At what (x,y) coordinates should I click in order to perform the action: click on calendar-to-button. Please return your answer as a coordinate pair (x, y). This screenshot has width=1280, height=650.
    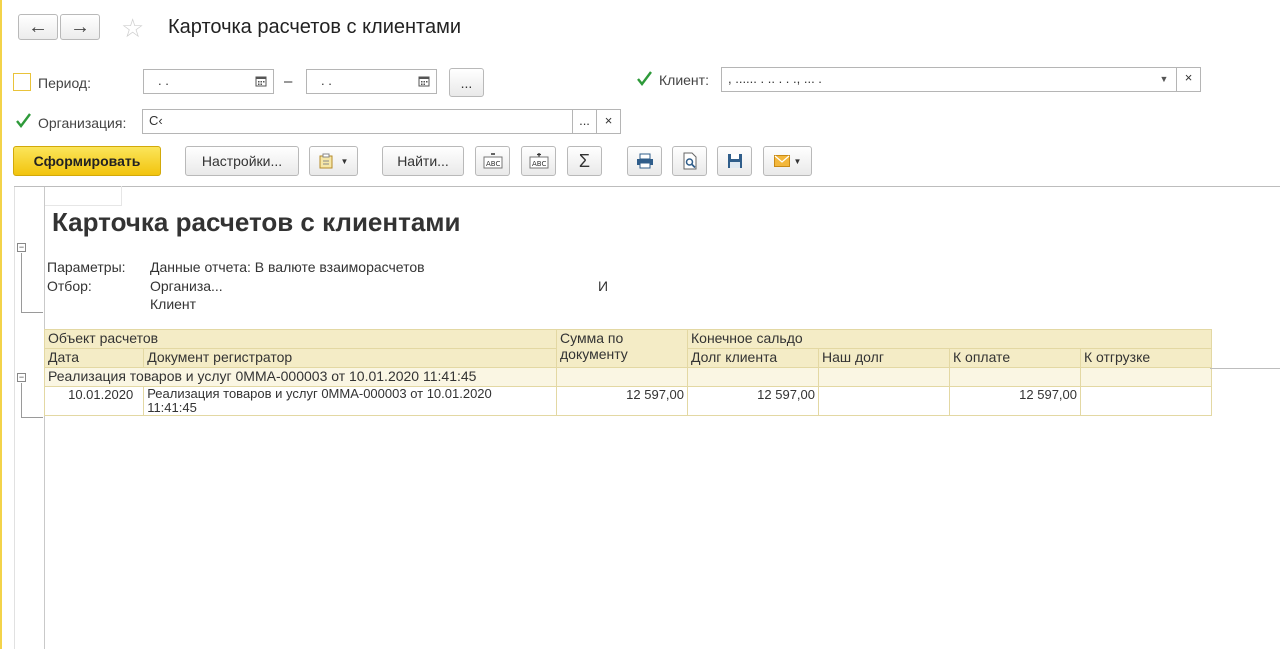
    Looking at the image, I should click on (424, 81).